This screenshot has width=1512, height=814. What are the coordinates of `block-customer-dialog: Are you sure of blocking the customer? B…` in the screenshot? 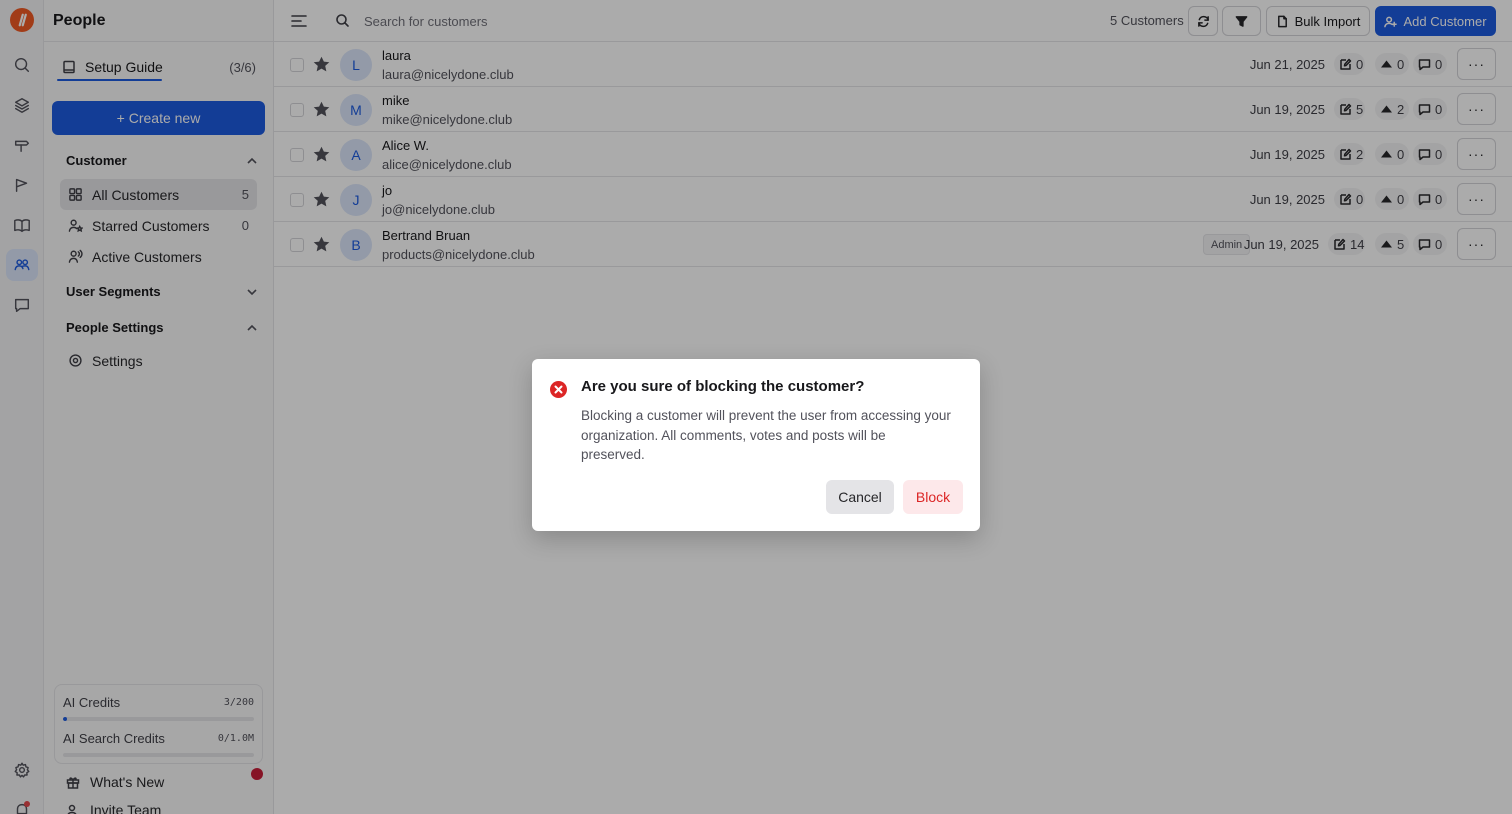 It's located at (756, 445).